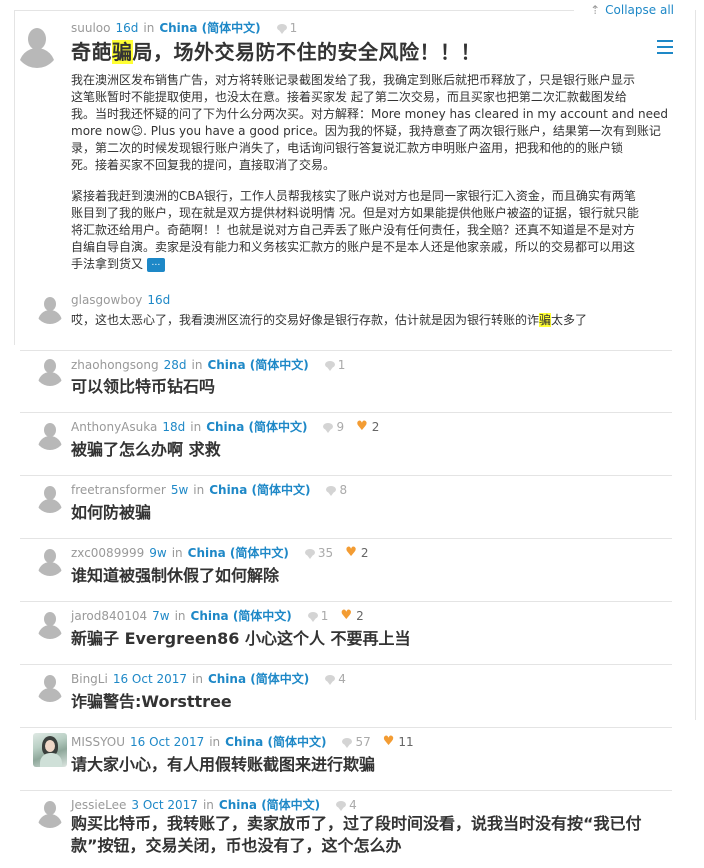 The height and width of the screenshot is (868, 704). Describe the element at coordinates (115, 365) in the screenshot. I see `thread-author: zhaohongsong` at that location.